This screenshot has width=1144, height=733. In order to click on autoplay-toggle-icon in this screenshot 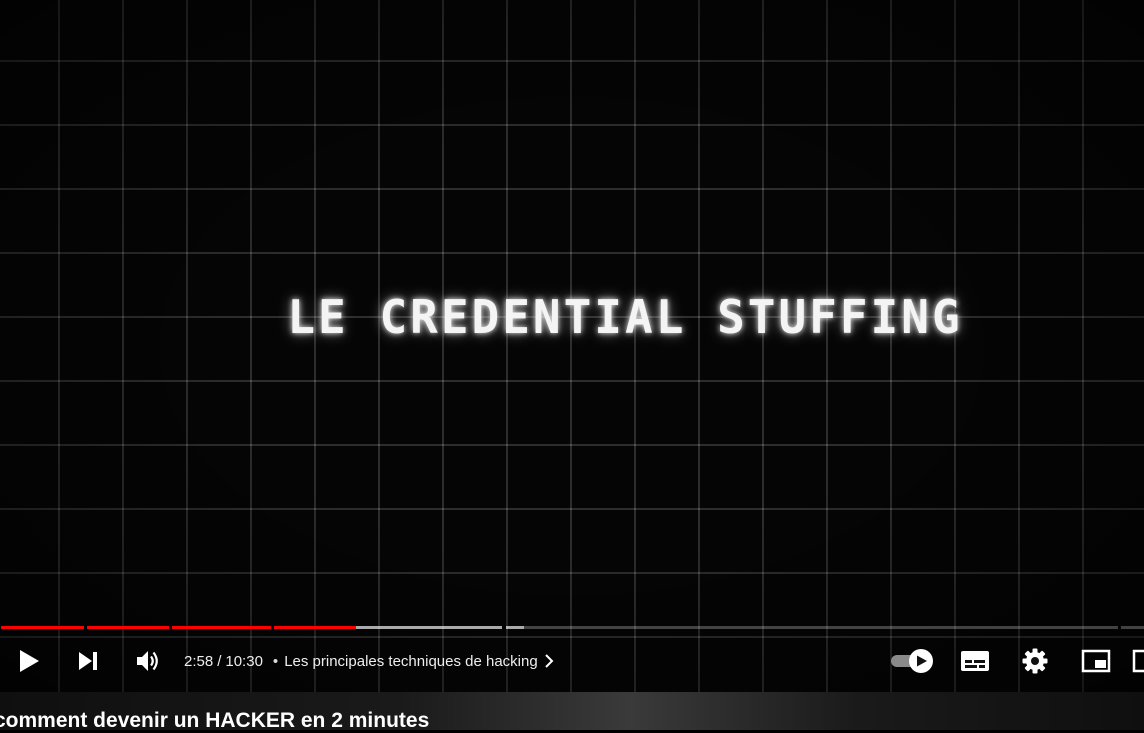, I will do `click(912, 661)`.